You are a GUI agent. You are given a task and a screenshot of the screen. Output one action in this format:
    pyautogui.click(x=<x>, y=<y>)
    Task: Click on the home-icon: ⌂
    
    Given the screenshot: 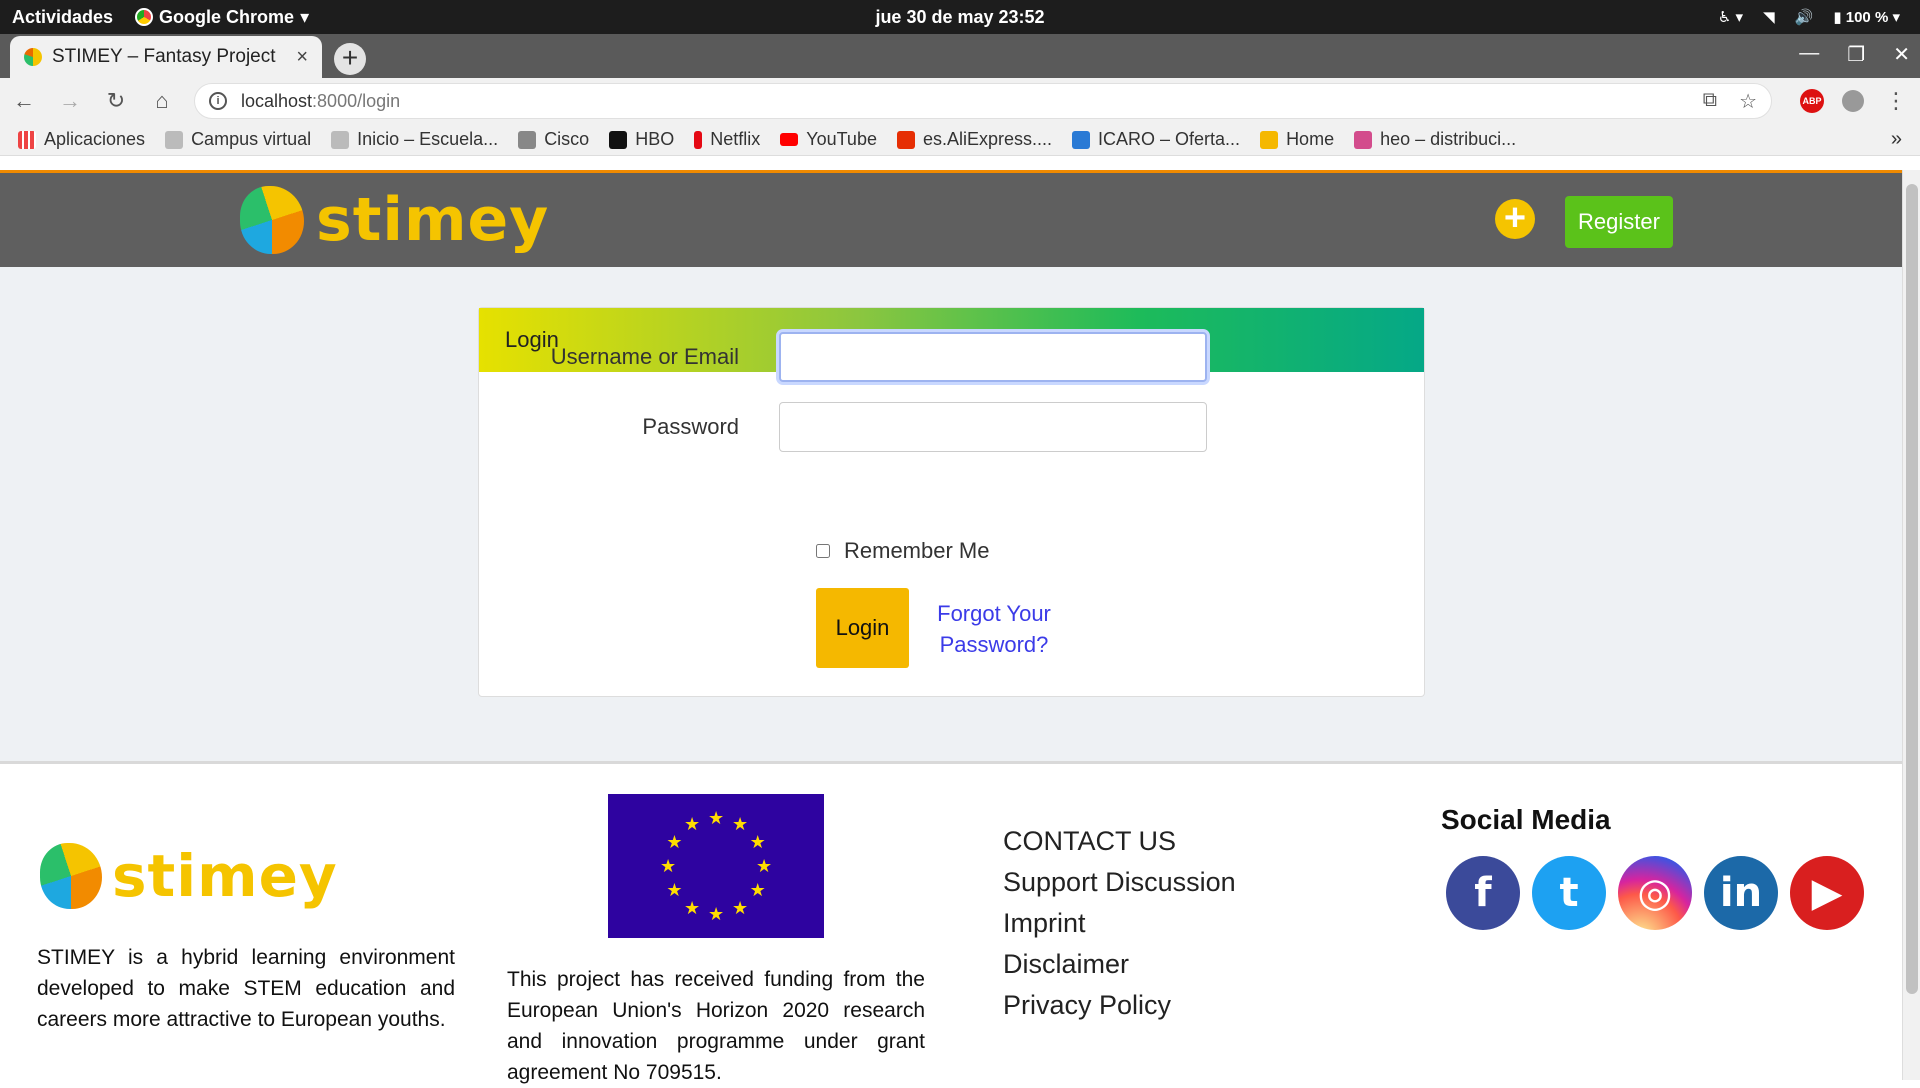 What is the action you would take?
    pyautogui.click(x=162, y=101)
    